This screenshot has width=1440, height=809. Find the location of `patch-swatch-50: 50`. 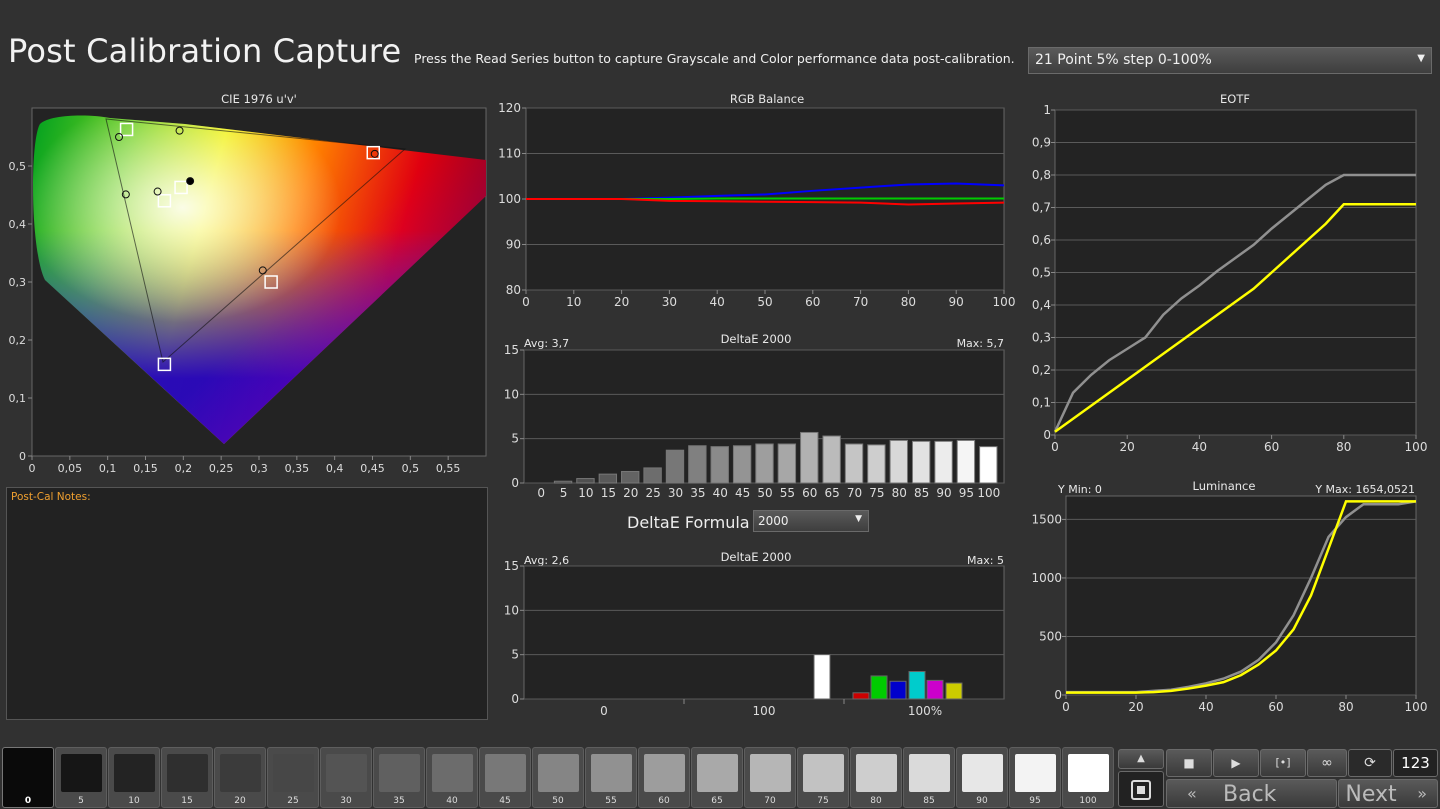

patch-swatch-50: 50 is located at coordinates (558, 777).